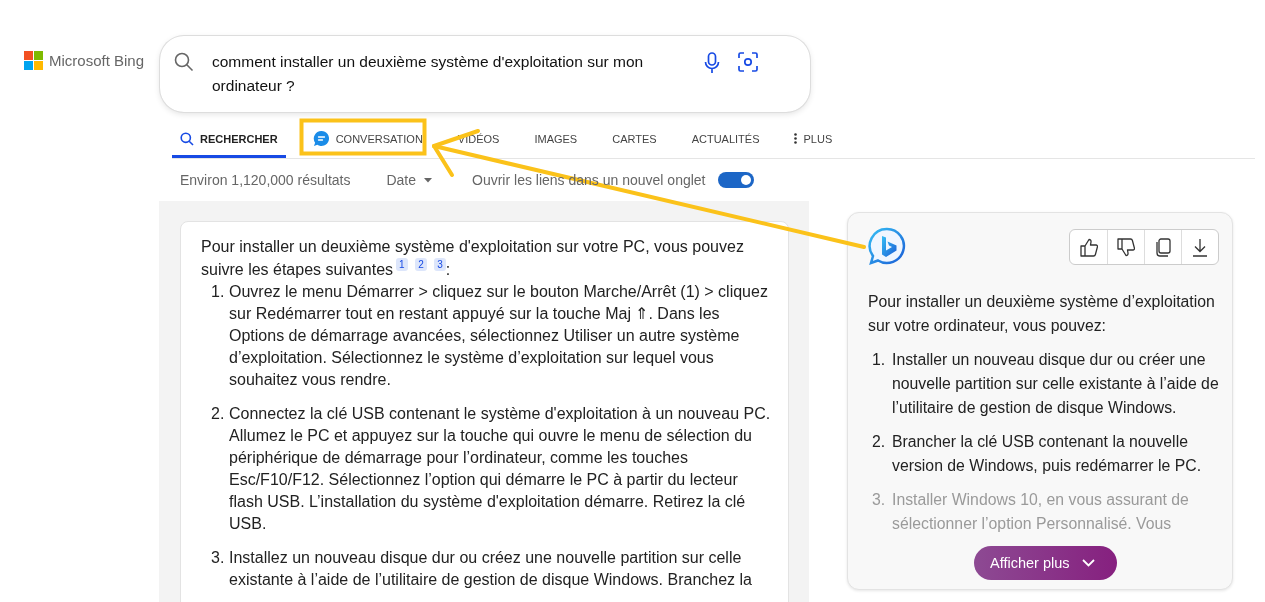 The image size is (1265, 602). What do you see at coordinates (1126, 247) in the screenshot?
I see `thumbs-down-icon` at bounding box center [1126, 247].